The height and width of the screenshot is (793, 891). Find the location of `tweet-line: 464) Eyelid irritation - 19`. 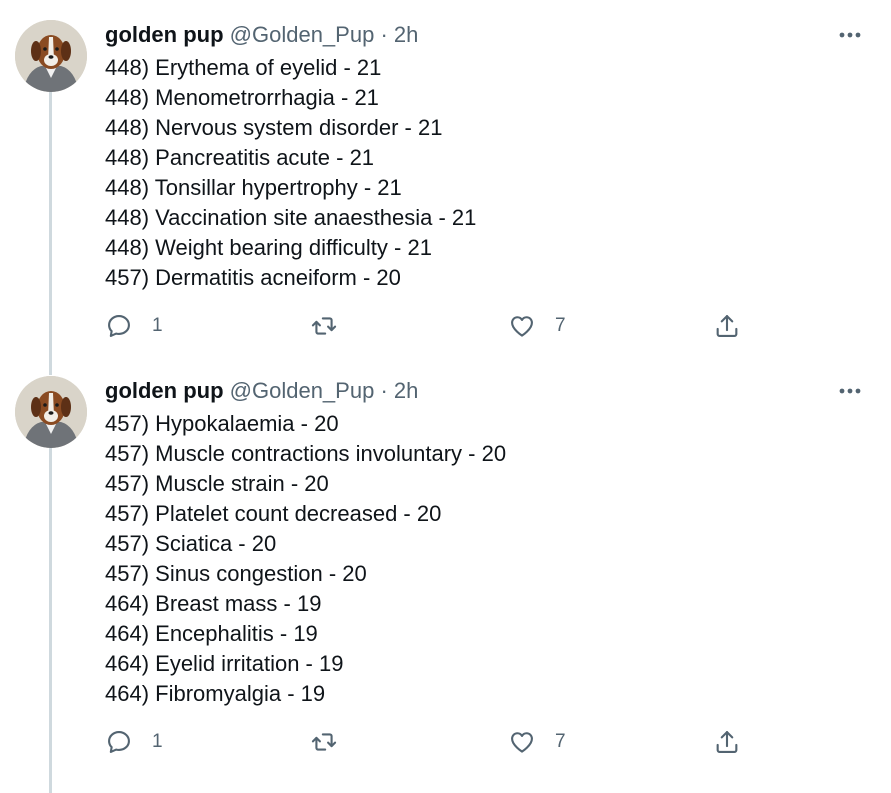

tweet-line: 464) Eyelid irritation - 19 is located at coordinates (224, 663).